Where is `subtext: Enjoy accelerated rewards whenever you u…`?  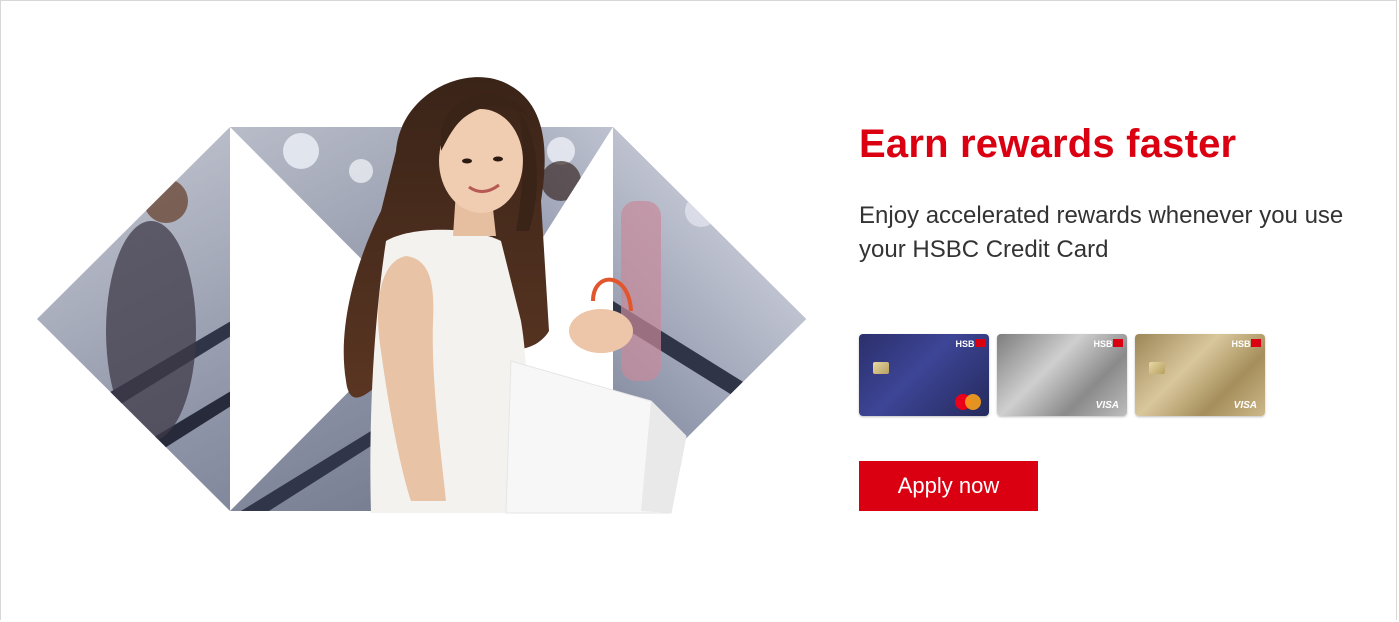
subtext: Enjoy accelerated rewards whenever you u… is located at coordinates (1101, 232).